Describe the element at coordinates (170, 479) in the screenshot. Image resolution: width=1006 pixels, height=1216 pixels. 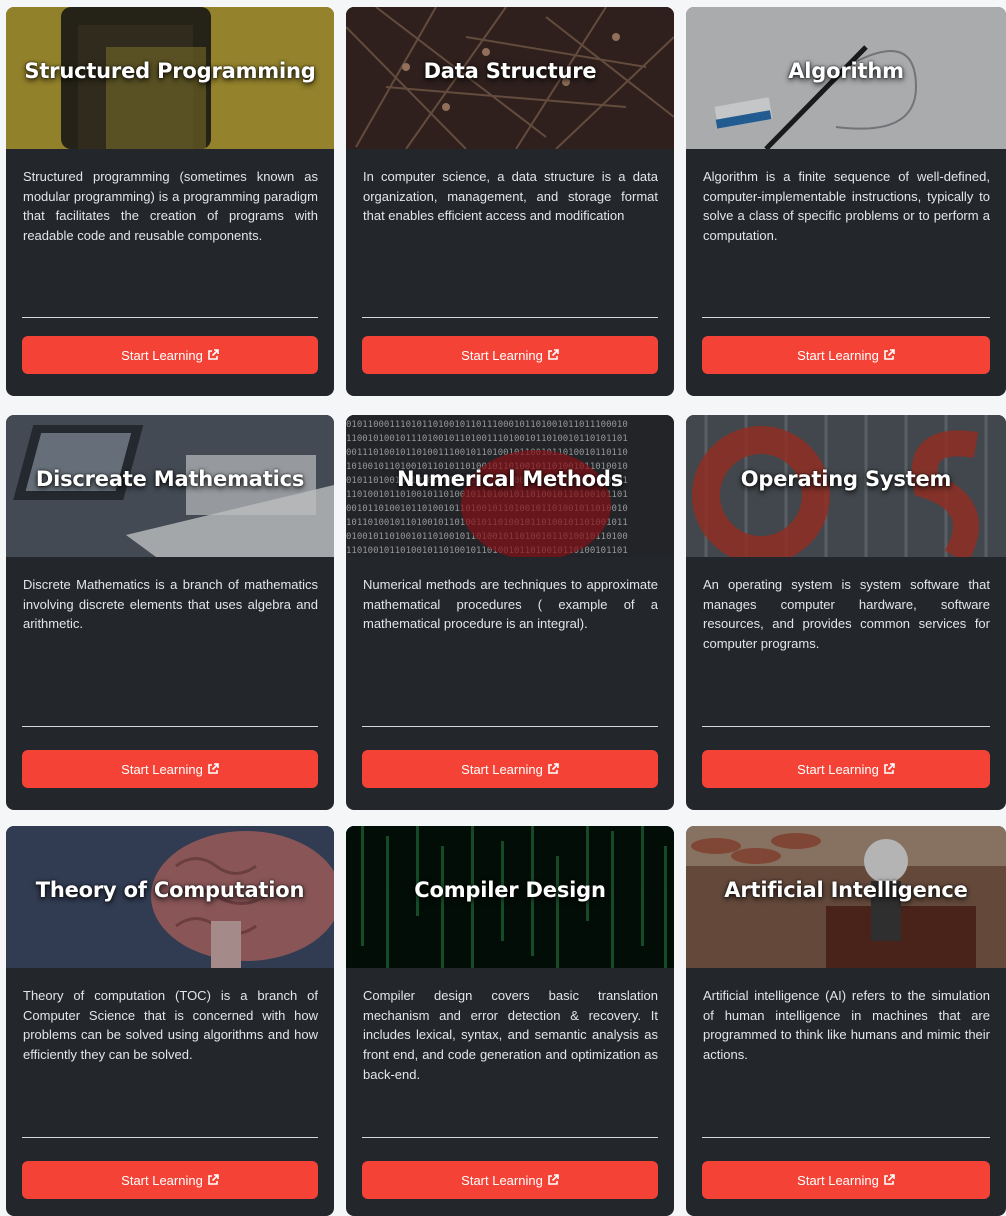
I see `course-title: Discreate Mathematics` at that location.